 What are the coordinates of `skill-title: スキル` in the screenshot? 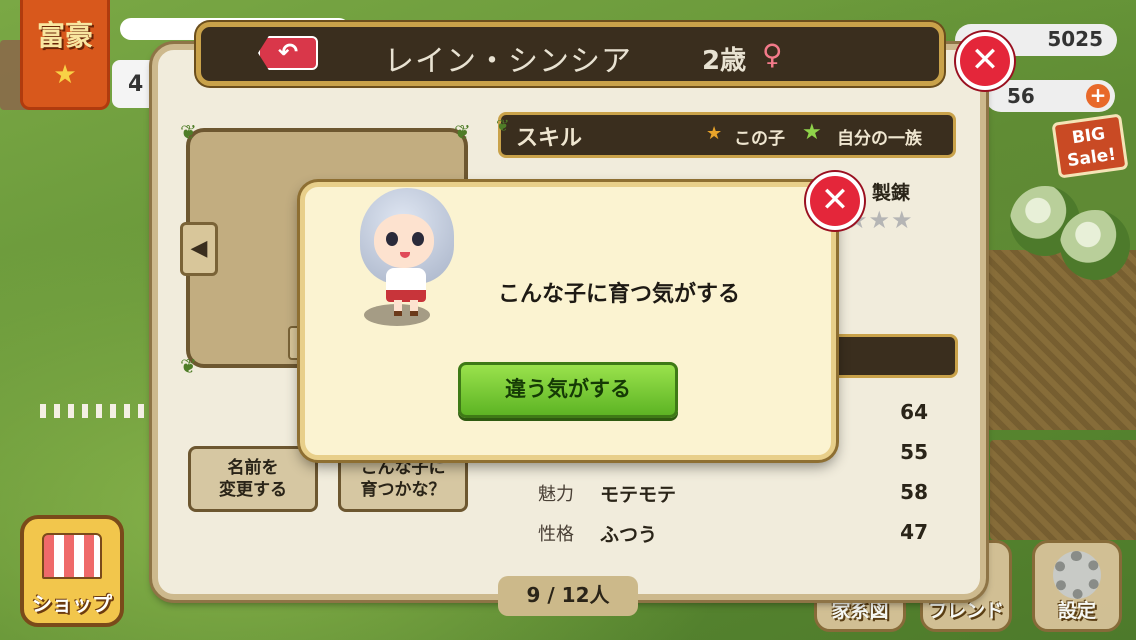 It's located at (549, 138).